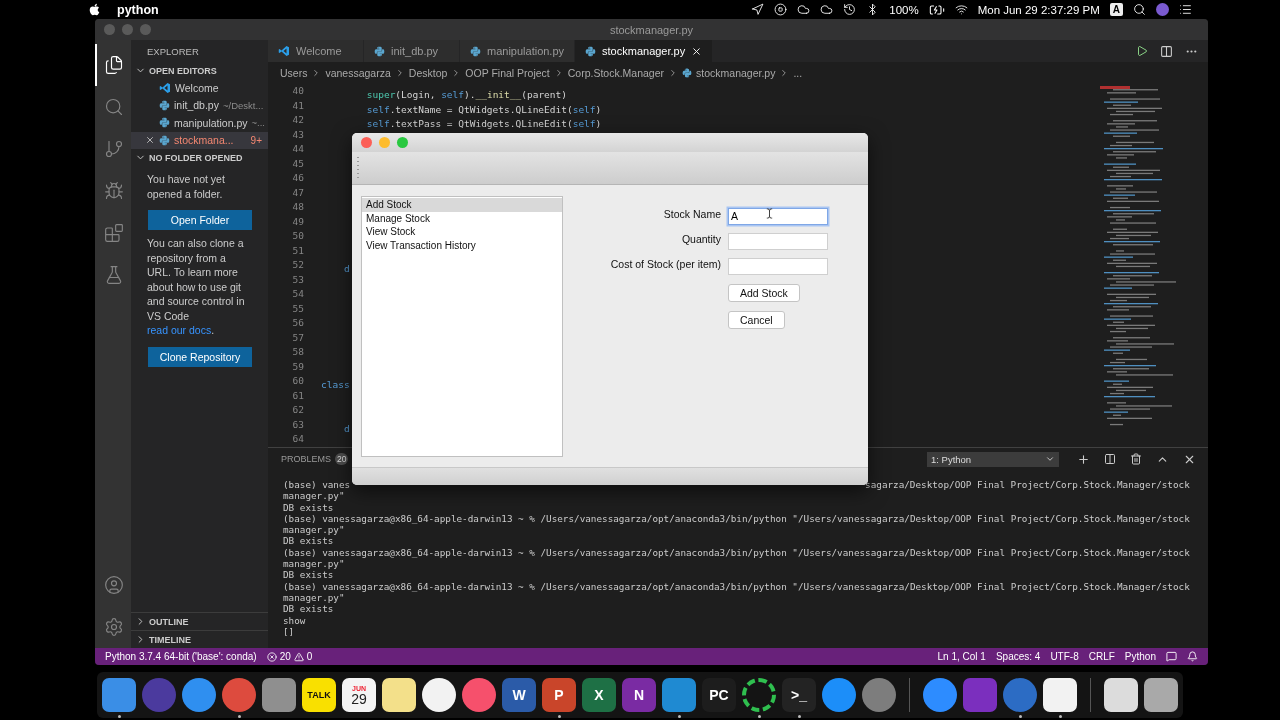 The width and height of the screenshot is (1280, 720). I want to click on input-source: A, so click(1116, 9).